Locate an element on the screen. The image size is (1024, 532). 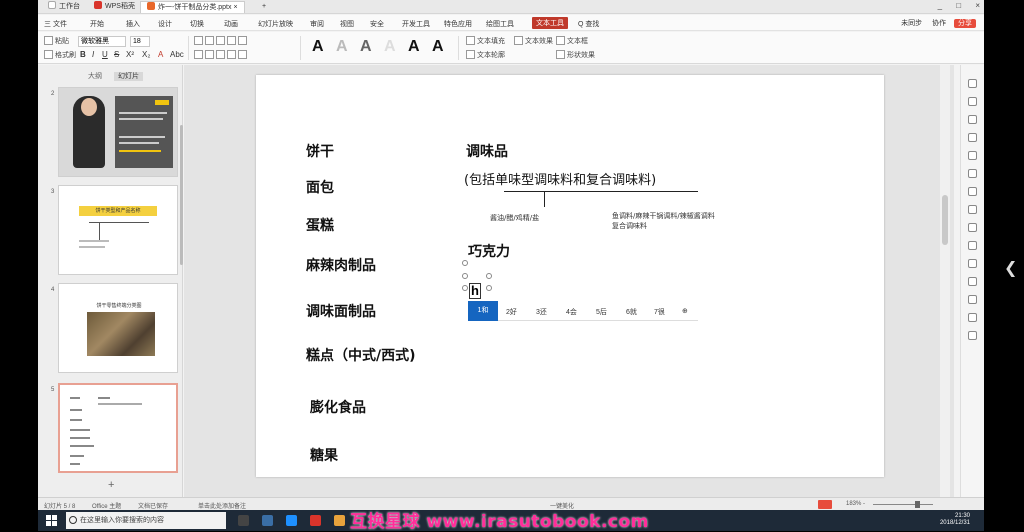
italic-button: I is located at coordinates (93, 54).